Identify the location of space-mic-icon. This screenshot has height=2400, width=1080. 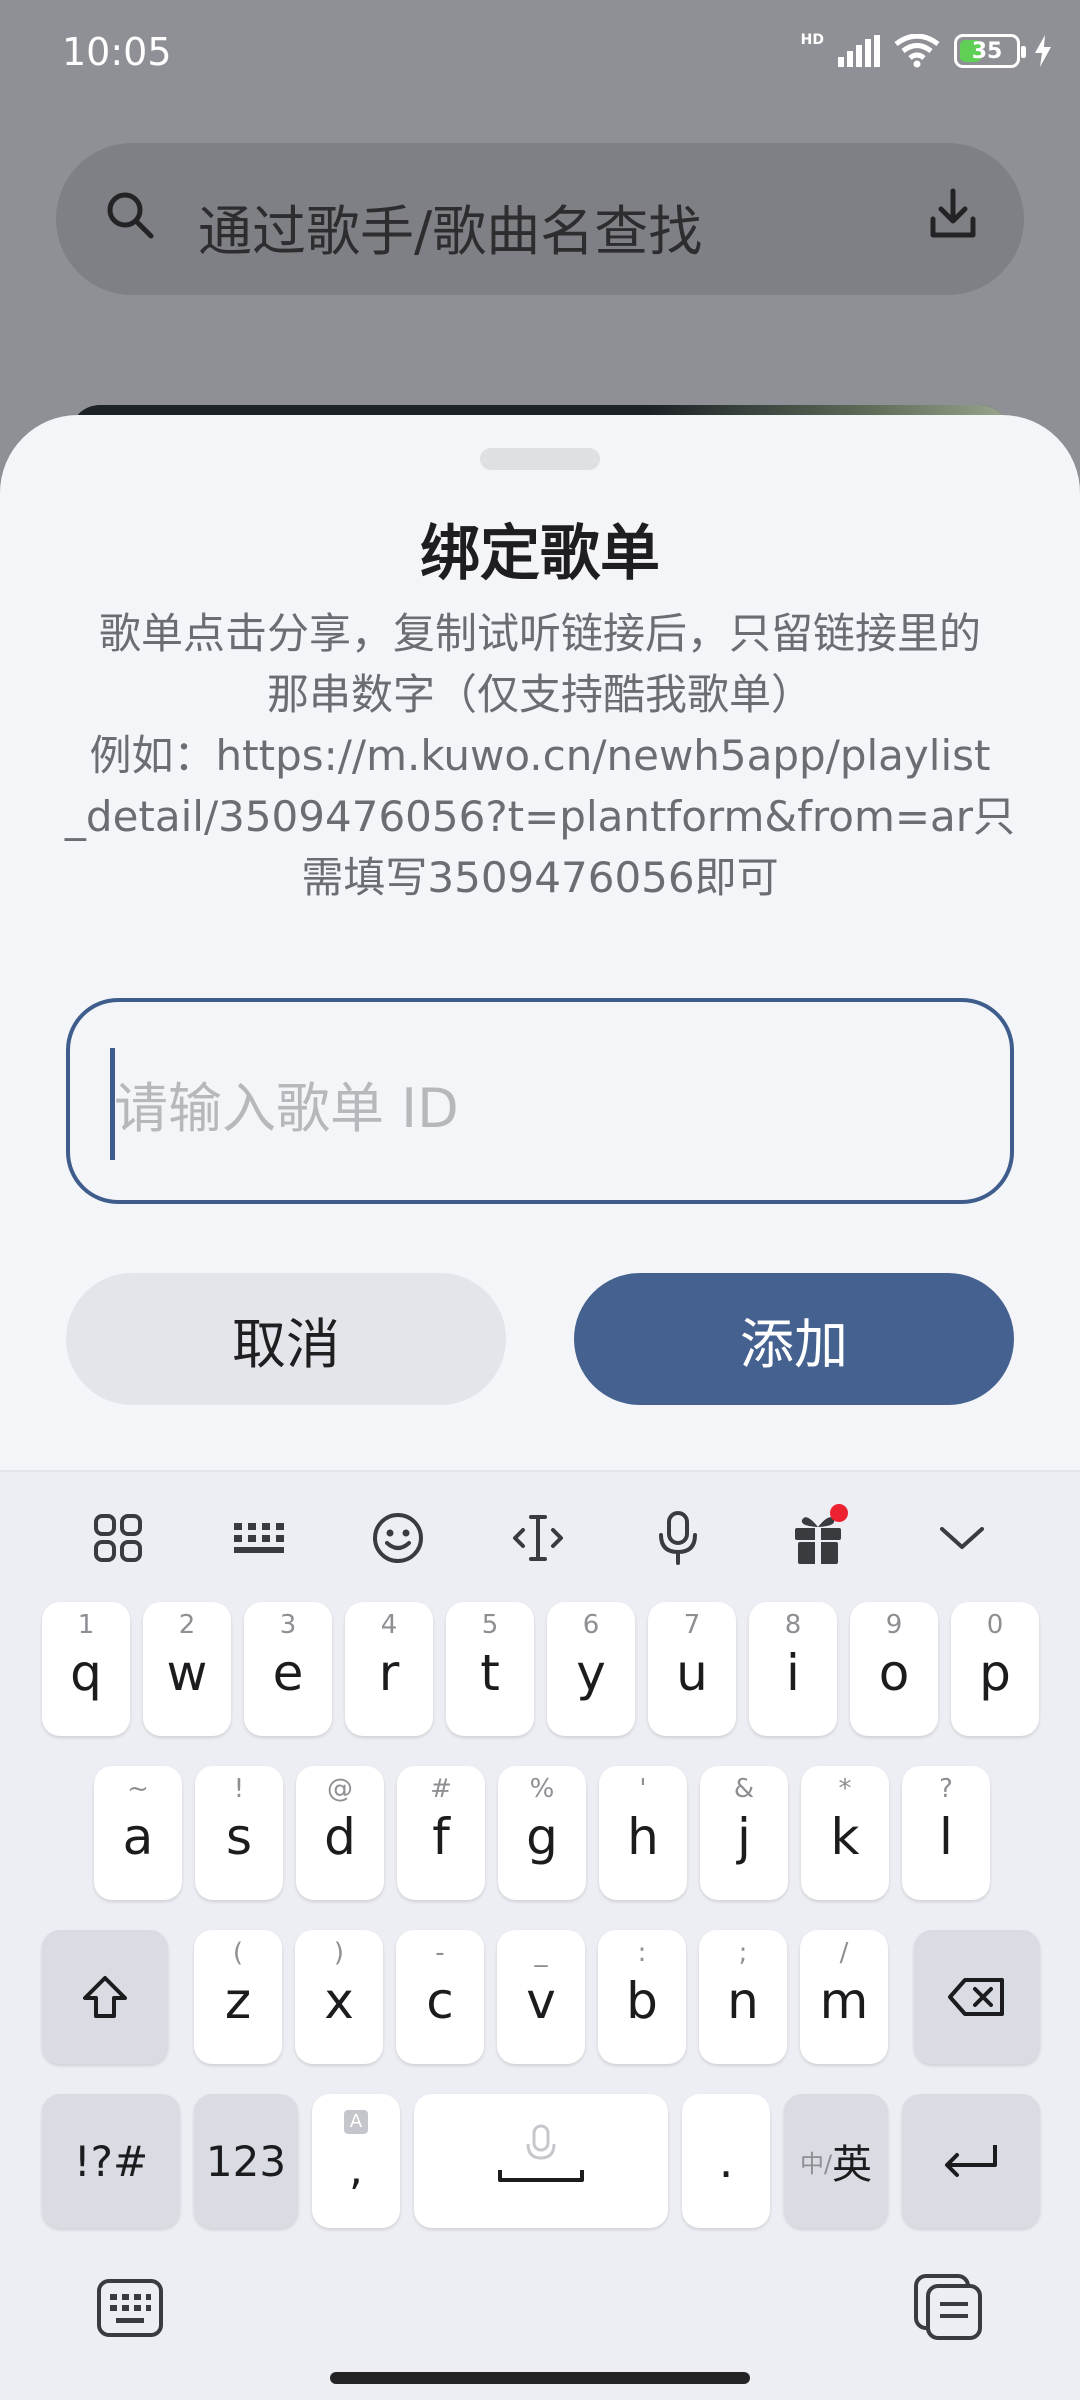
(541, 2153).